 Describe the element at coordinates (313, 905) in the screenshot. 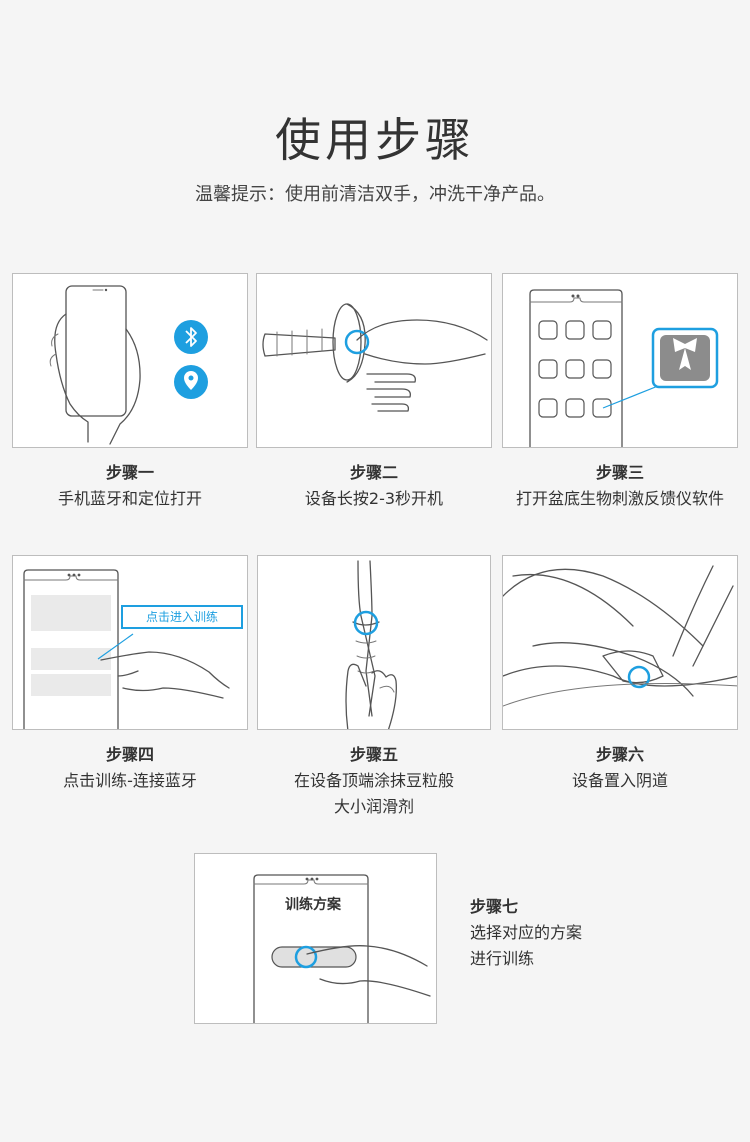

I see `training-plan-screen-title: 训练方案` at that location.